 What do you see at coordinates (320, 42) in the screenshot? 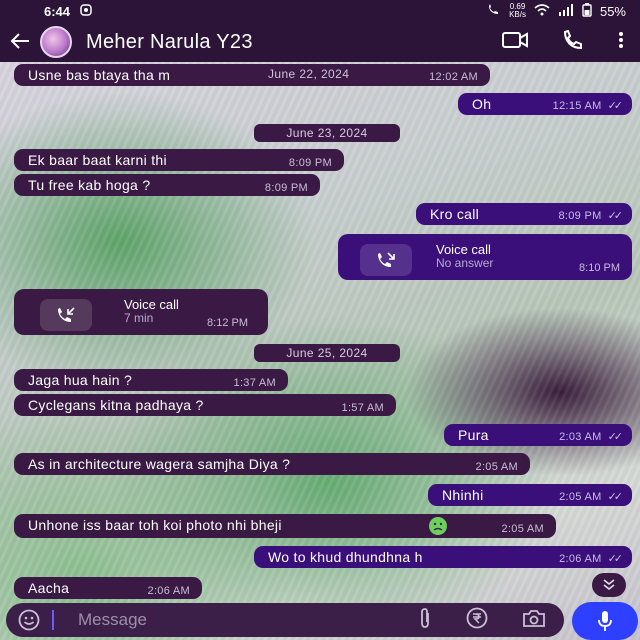
I see `chat-header: Meher Narula Y23` at bounding box center [320, 42].